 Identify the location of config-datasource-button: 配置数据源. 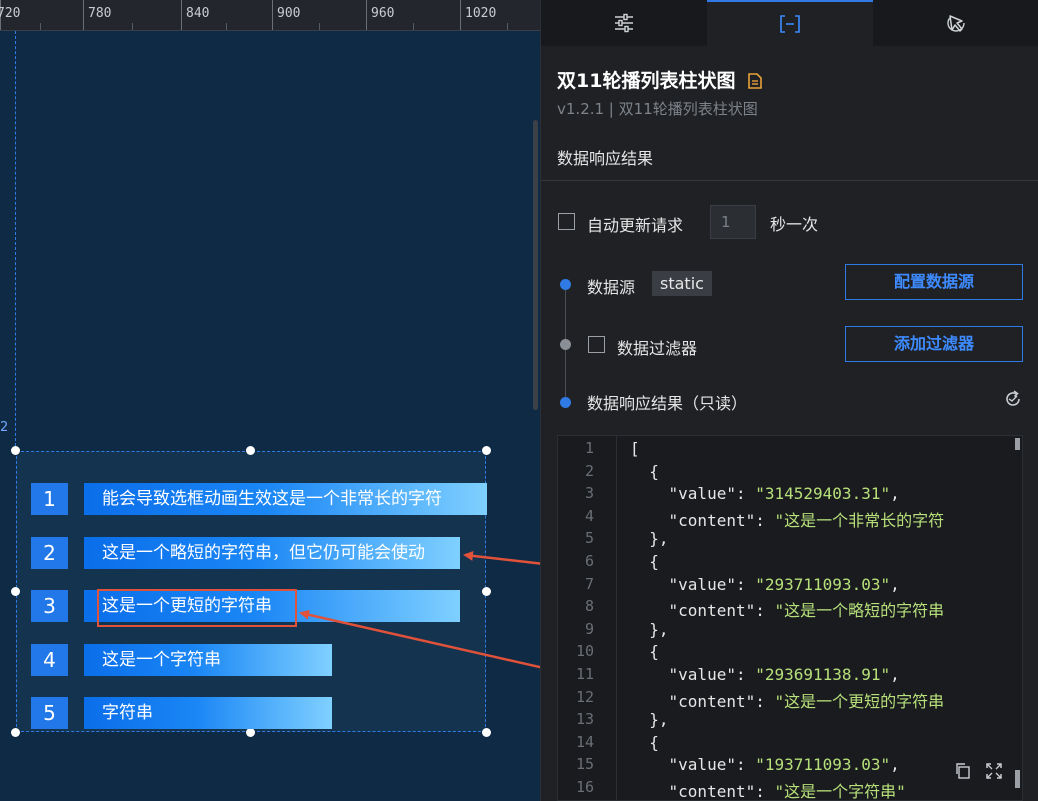
(934, 282).